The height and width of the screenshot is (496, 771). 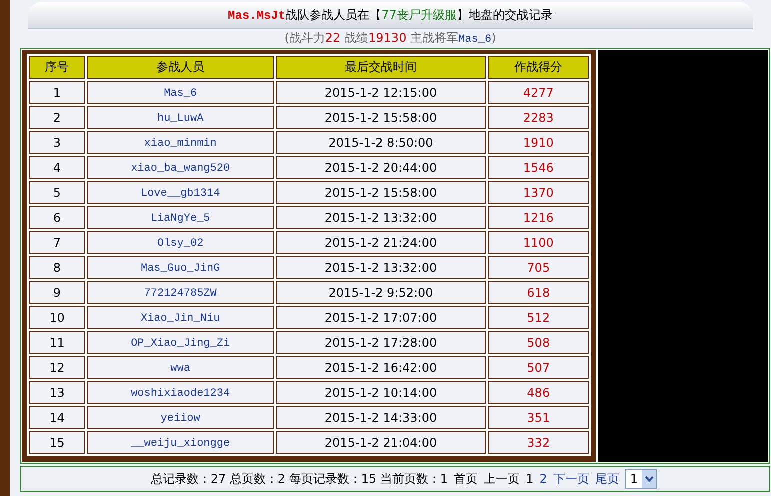 What do you see at coordinates (381, 367) in the screenshot?
I see `time-cell: 2015-1-2 16:42:00` at bounding box center [381, 367].